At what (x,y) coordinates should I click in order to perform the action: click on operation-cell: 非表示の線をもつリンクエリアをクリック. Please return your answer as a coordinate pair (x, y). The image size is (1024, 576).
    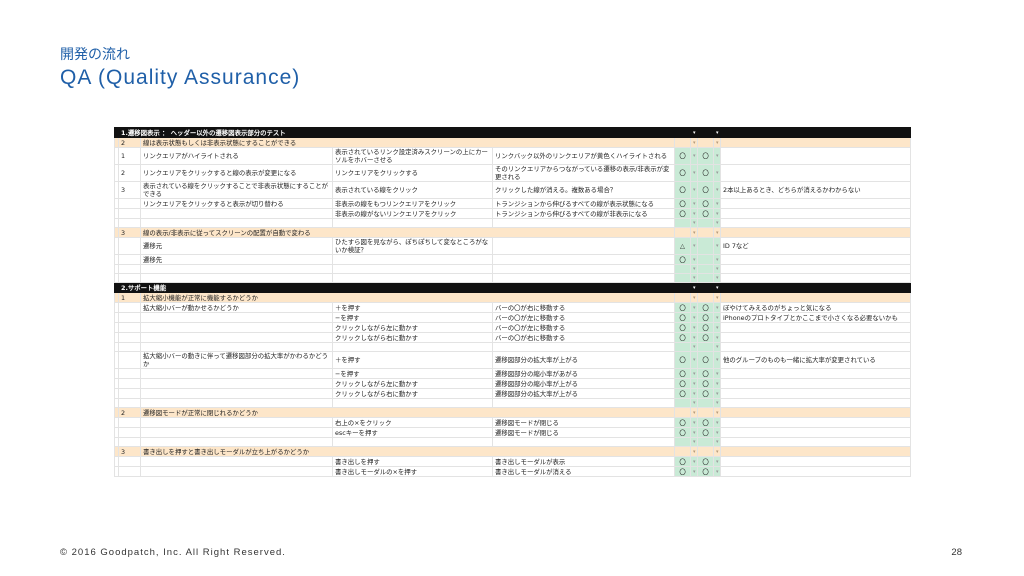
    Looking at the image, I should click on (412, 203).